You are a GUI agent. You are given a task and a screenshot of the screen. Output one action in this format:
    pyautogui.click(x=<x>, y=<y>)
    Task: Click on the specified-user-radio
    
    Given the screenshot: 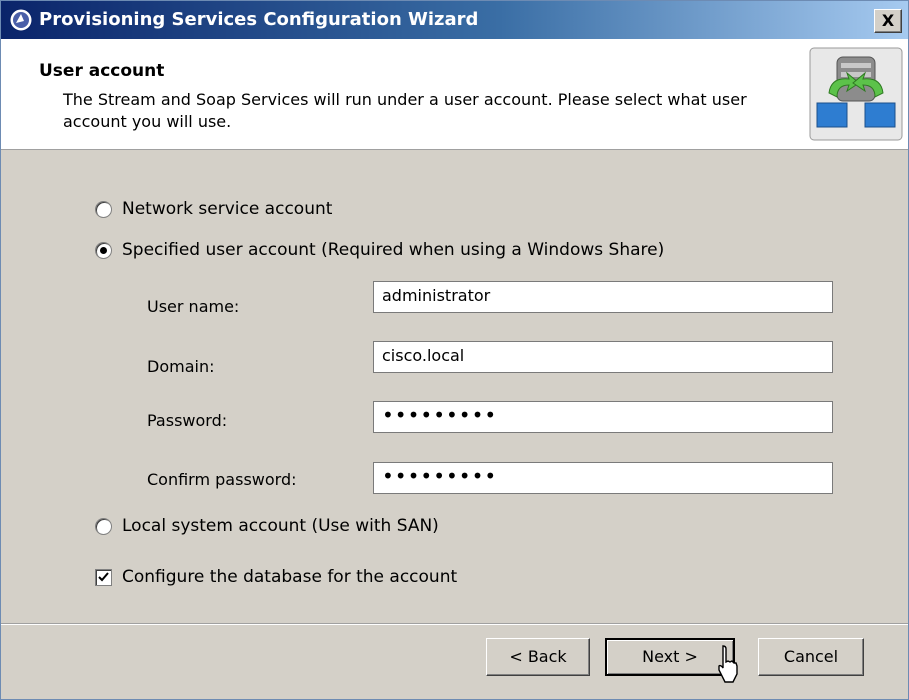 What is the action you would take?
    pyautogui.click(x=103, y=250)
    